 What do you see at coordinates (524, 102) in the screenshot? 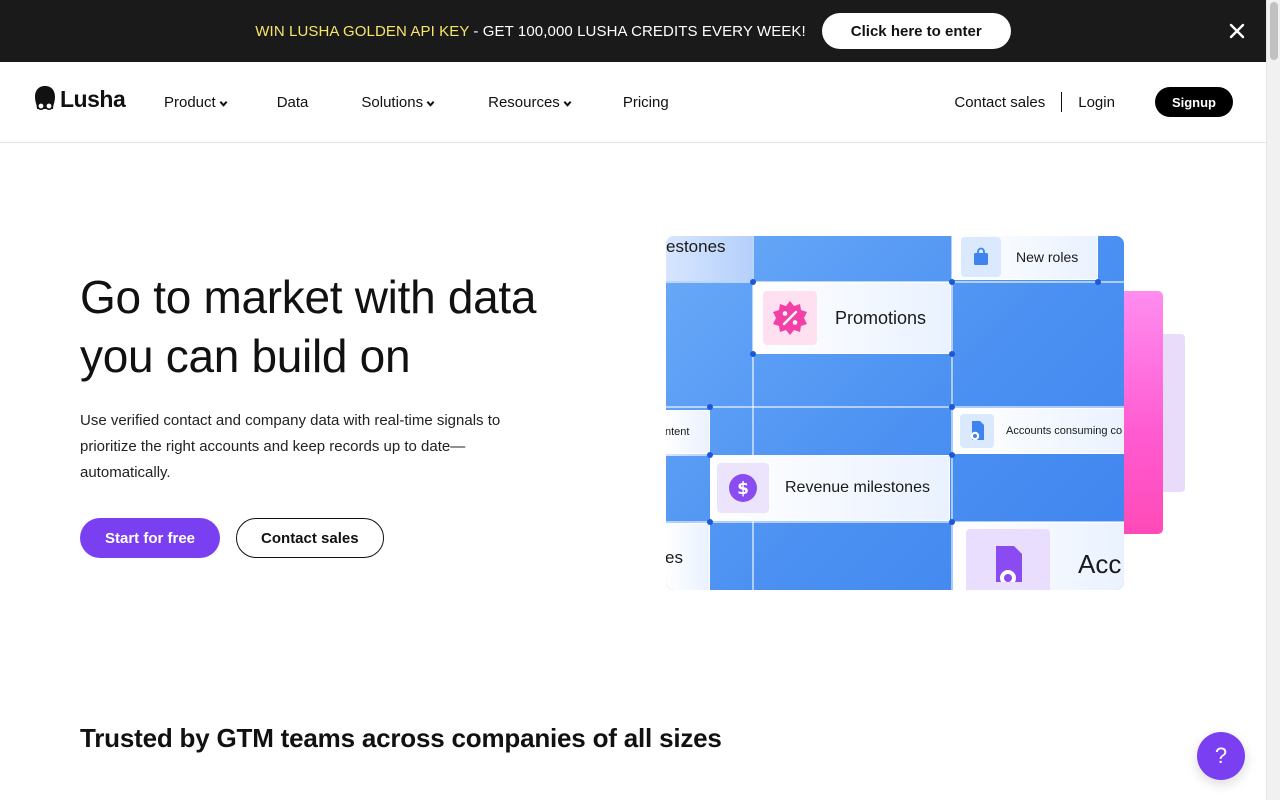
I see `nav-item-label: Resources` at bounding box center [524, 102].